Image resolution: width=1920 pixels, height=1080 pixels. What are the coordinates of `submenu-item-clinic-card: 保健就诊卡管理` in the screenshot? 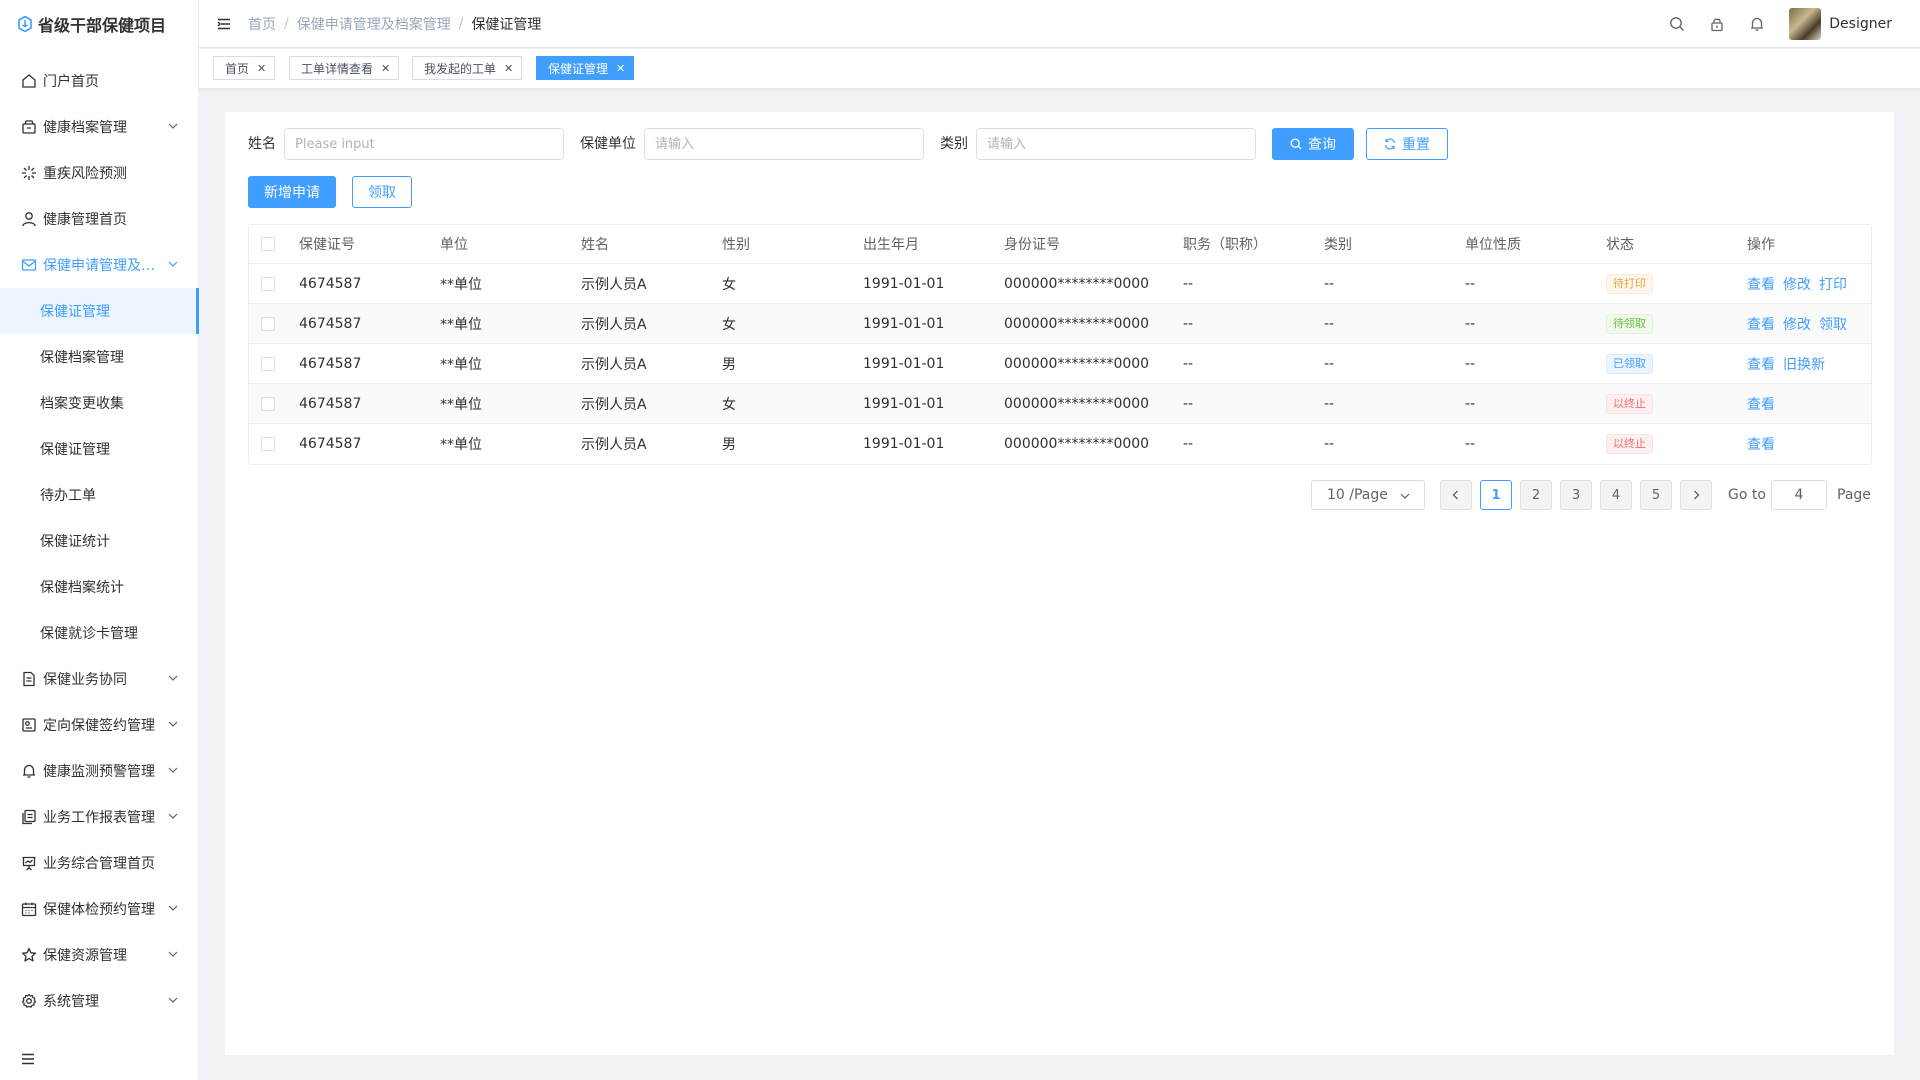 It's located at (99, 633).